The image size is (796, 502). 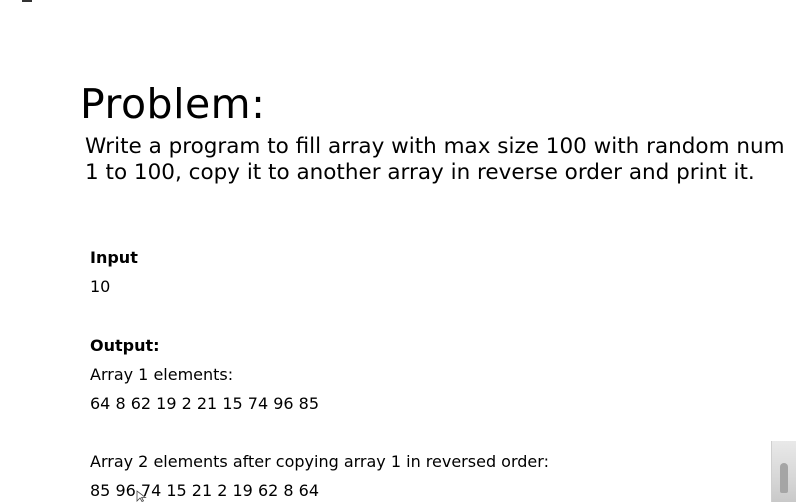 What do you see at coordinates (125, 345) in the screenshot?
I see `output-heading: Output:` at bounding box center [125, 345].